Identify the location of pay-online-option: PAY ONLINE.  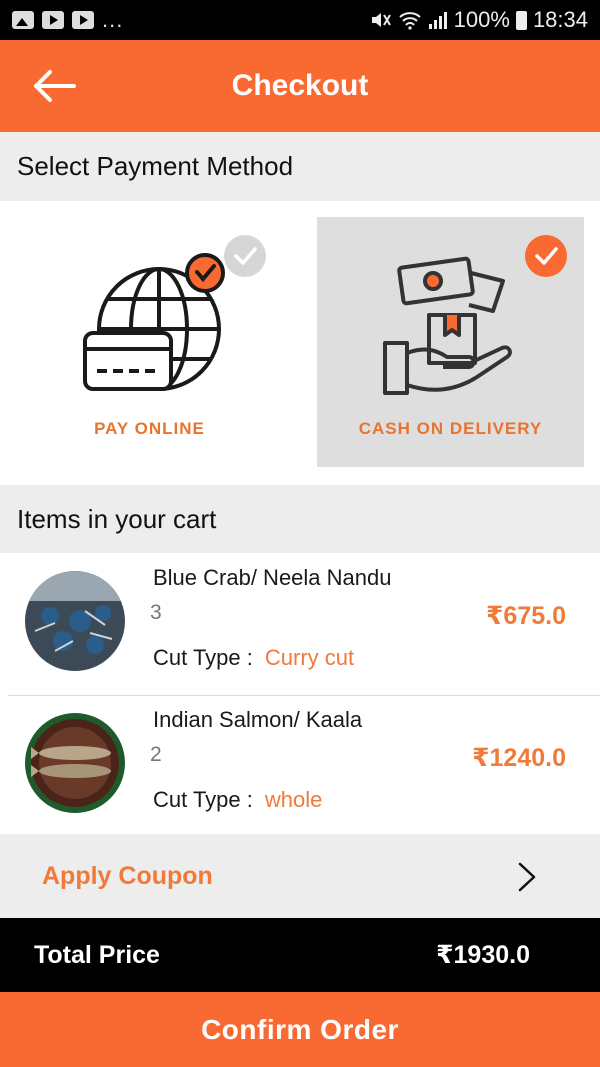
(149, 342).